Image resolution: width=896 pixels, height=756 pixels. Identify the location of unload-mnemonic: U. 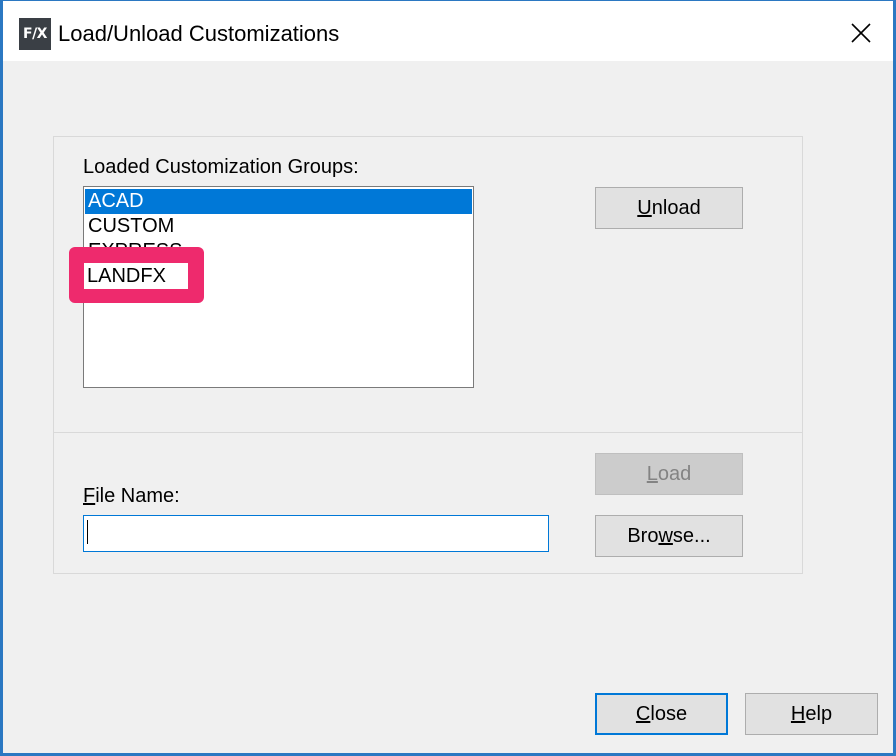
(644, 208).